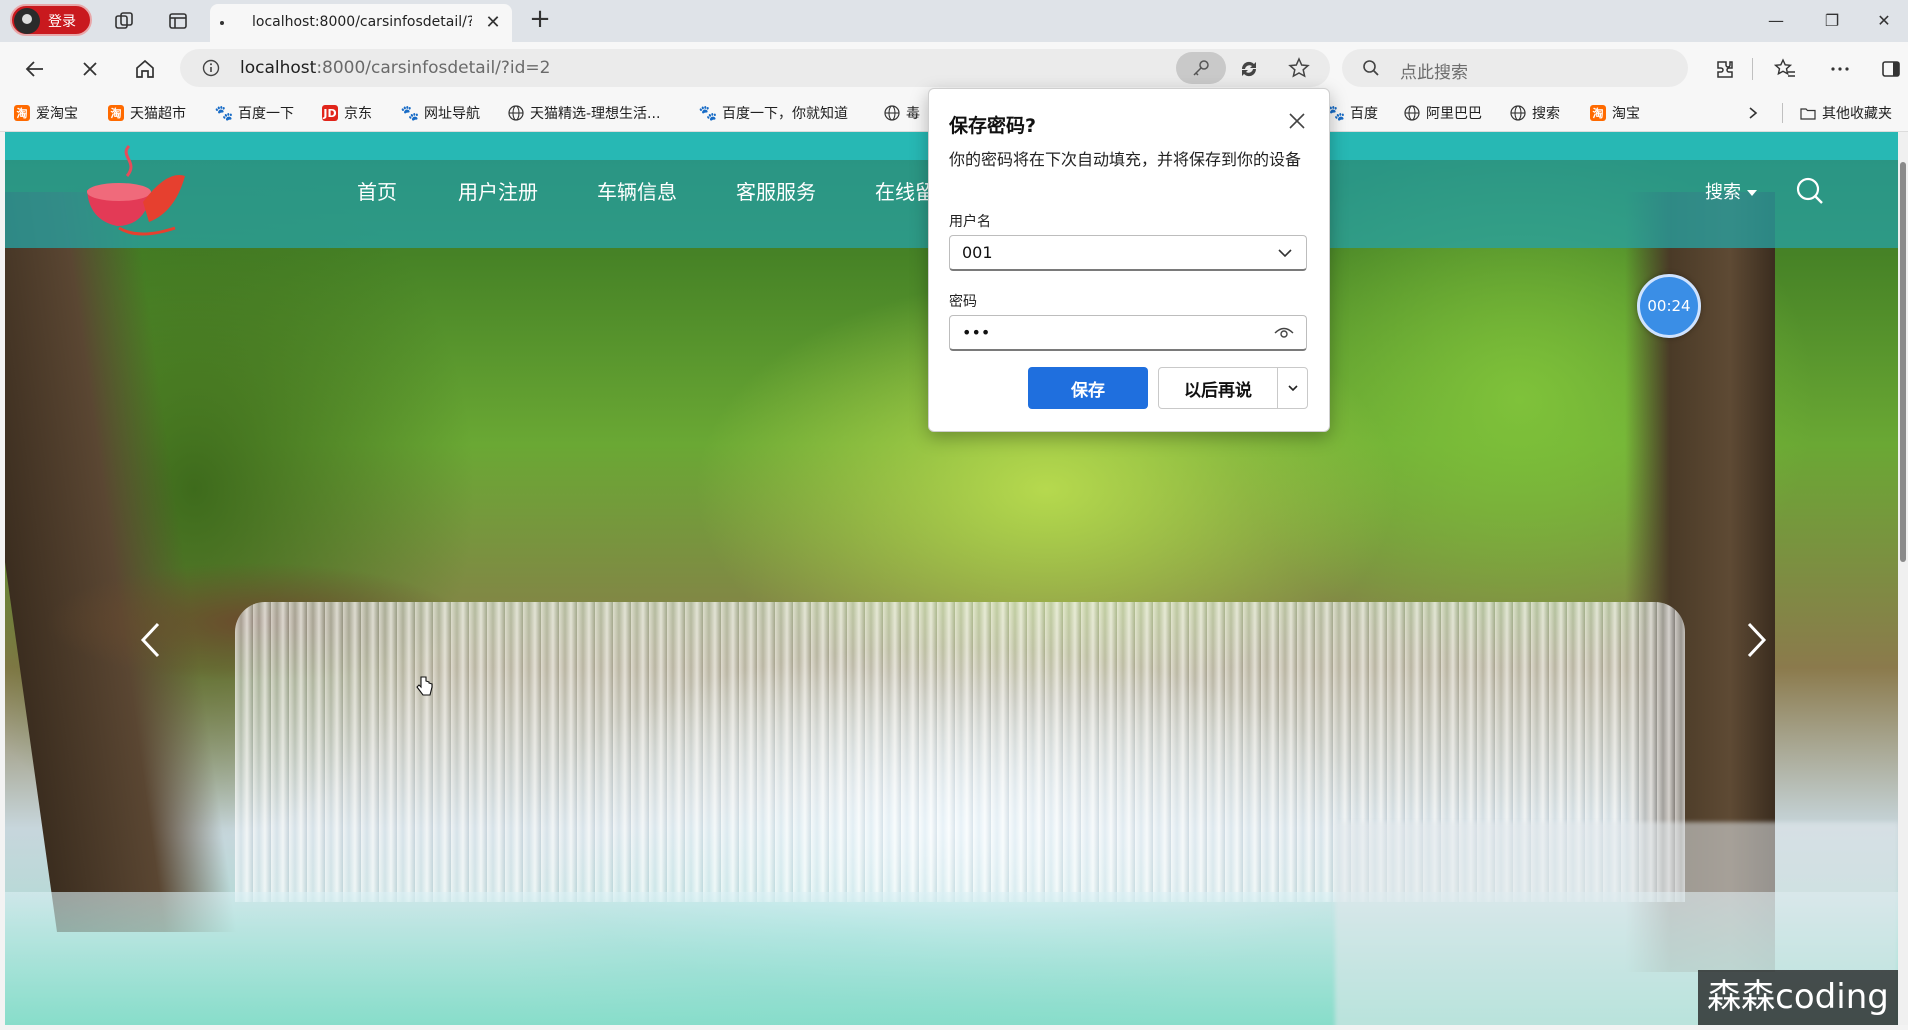 This screenshot has width=1908, height=1030. What do you see at coordinates (124, 21) in the screenshot?
I see `workspaces-icon` at bounding box center [124, 21].